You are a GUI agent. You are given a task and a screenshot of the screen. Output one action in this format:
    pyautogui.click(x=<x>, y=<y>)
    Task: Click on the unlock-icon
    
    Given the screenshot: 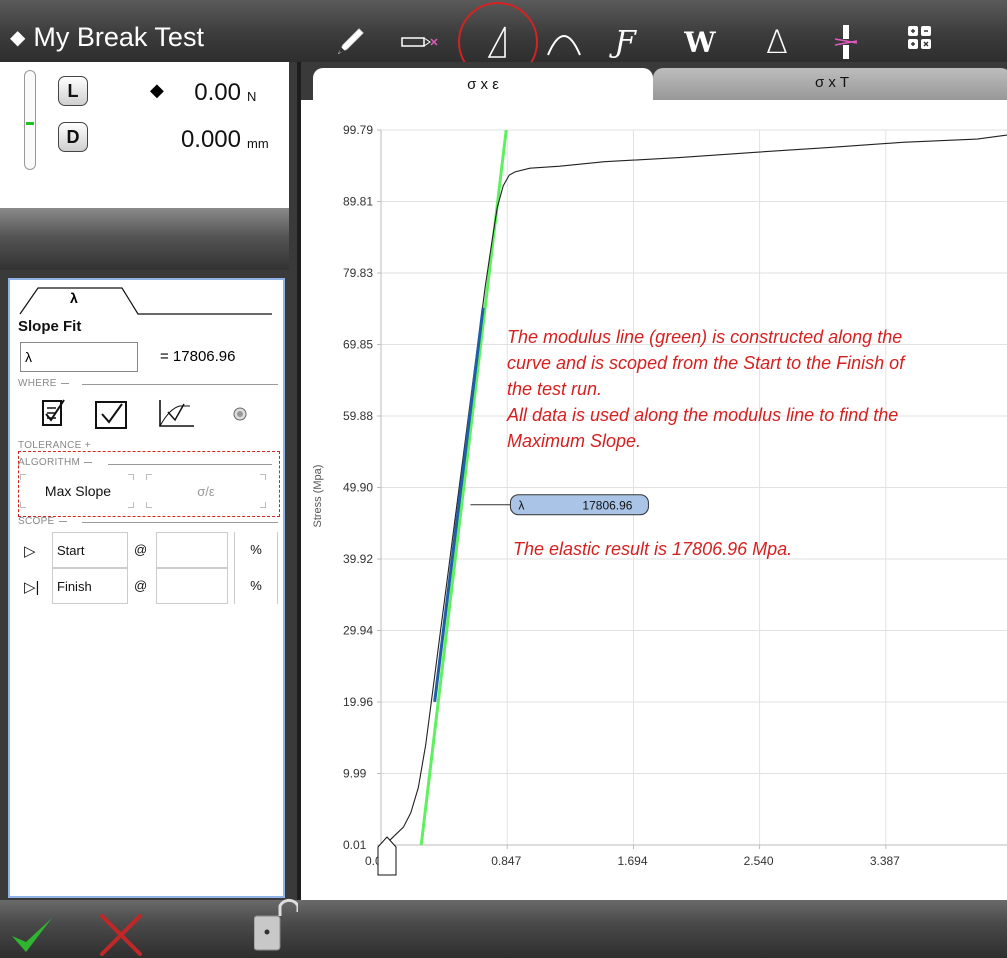 What is the action you would take?
    pyautogui.click(x=276, y=925)
    